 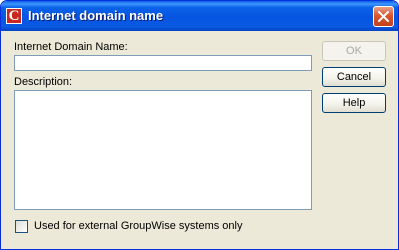 What do you see at coordinates (71, 47) in the screenshot?
I see `domain-name-label: Internet Domain Name:` at bounding box center [71, 47].